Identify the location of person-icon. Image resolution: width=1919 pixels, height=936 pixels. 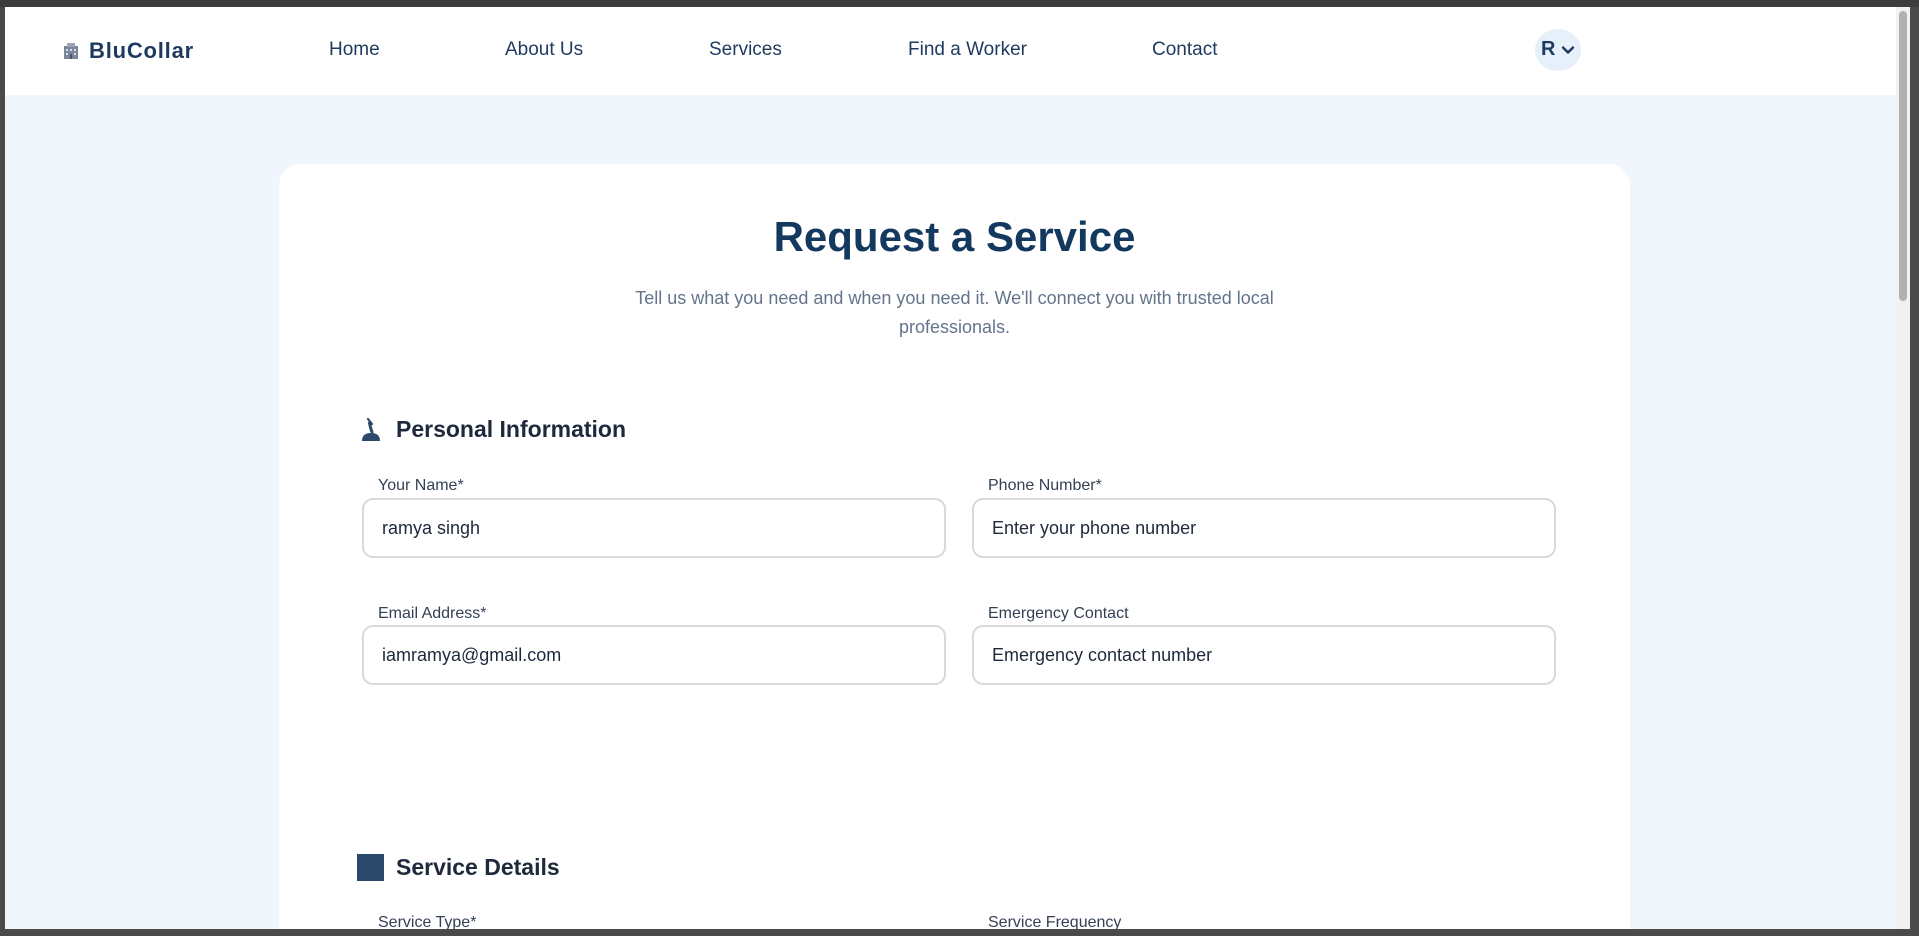
(370, 429).